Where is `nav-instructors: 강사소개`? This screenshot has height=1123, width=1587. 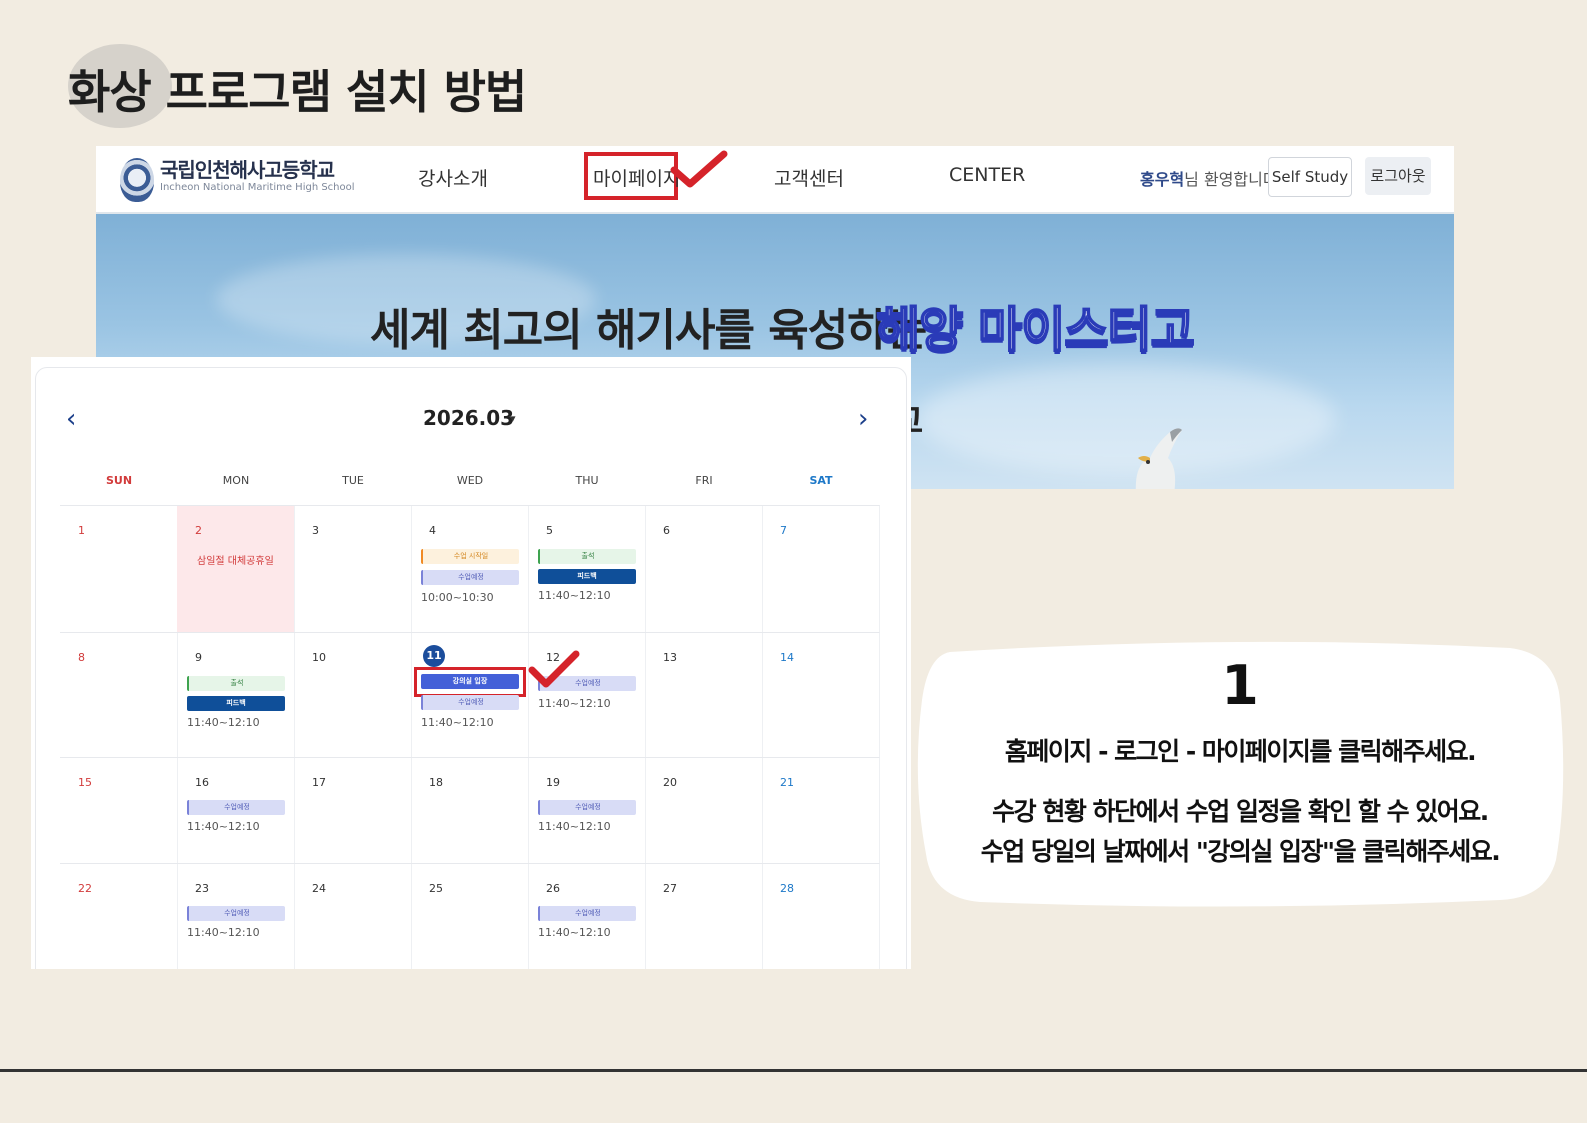 nav-instructors: 강사소개 is located at coordinates (453, 177).